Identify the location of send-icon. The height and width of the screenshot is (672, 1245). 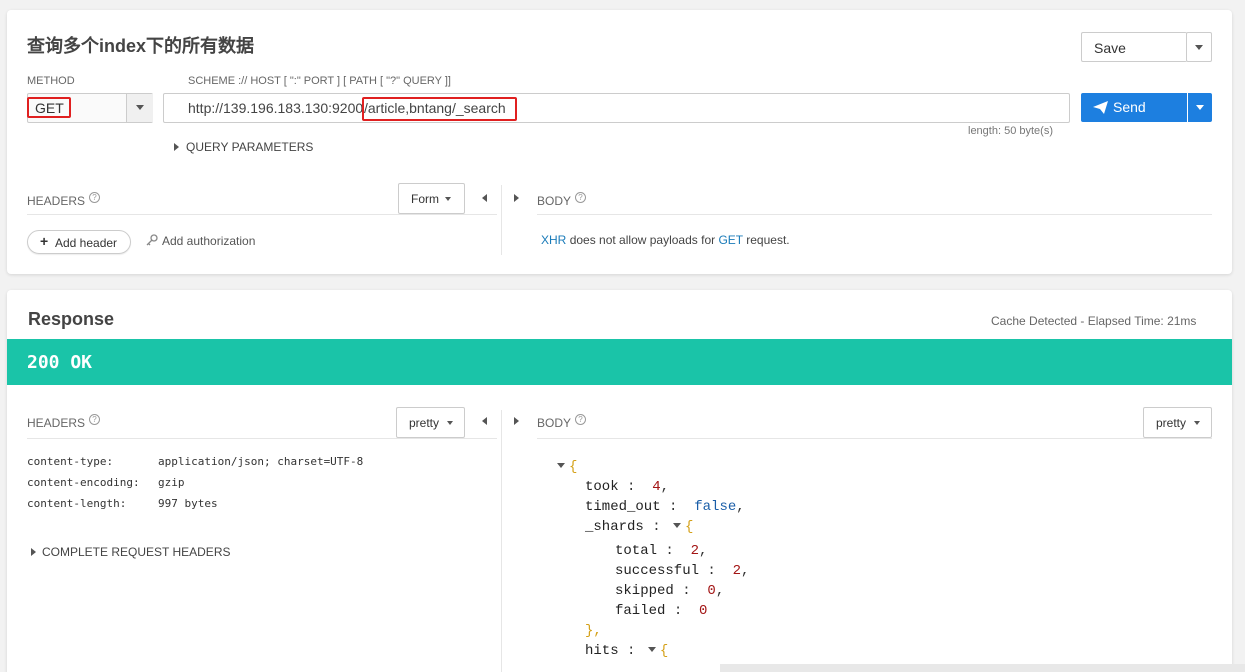
(1100, 107).